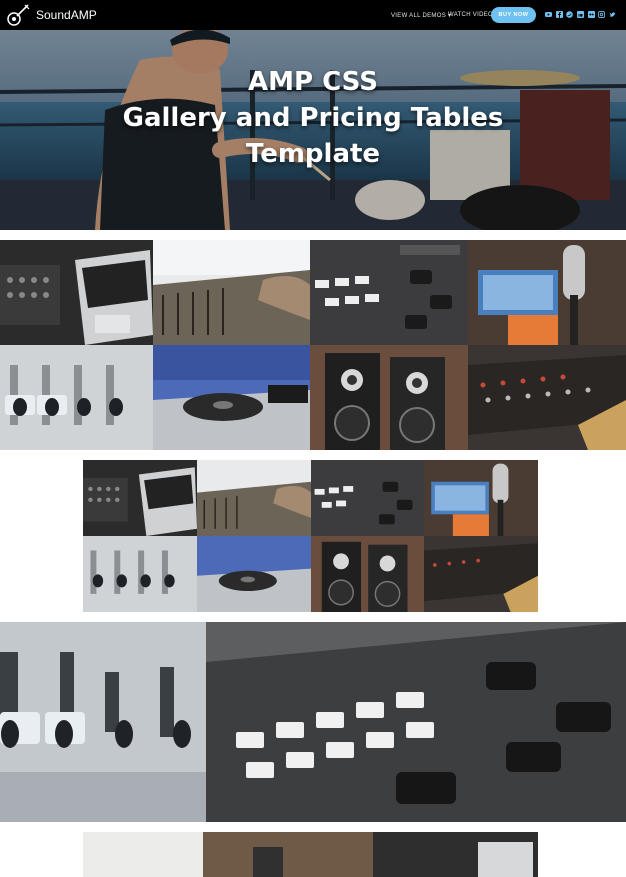 The image size is (626, 877). What do you see at coordinates (513, 15) in the screenshot?
I see `buy-now-button: BUY NOW` at bounding box center [513, 15].